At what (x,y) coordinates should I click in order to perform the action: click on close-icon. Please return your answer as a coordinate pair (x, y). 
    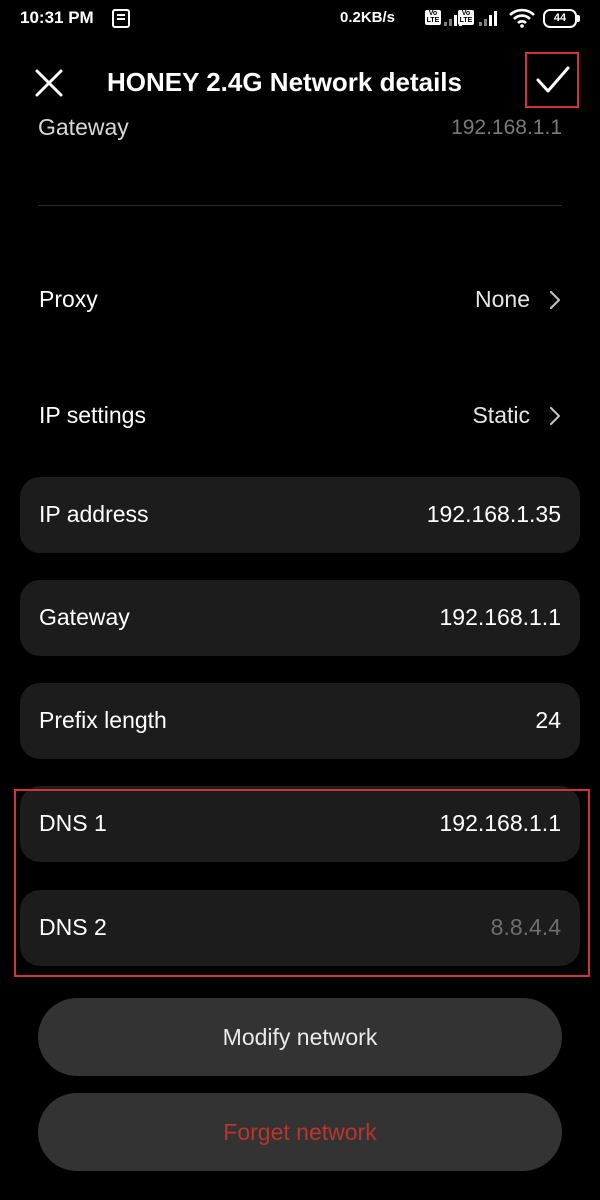
    Looking at the image, I should click on (49, 83).